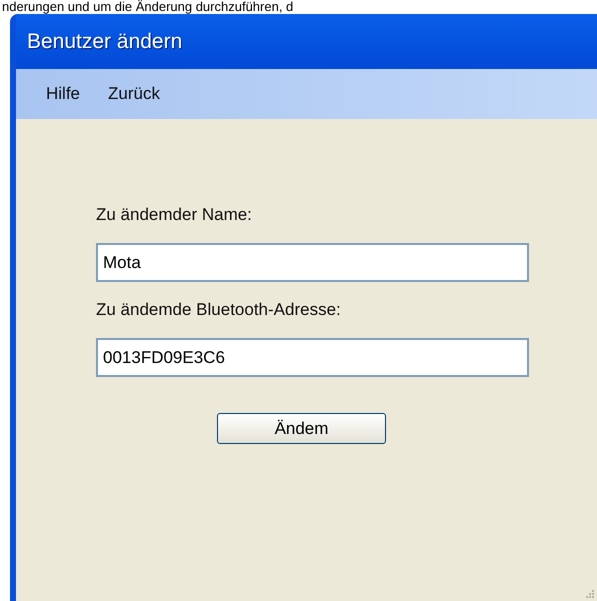  What do you see at coordinates (589, 593) in the screenshot?
I see `resize-grip-icon` at bounding box center [589, 593].